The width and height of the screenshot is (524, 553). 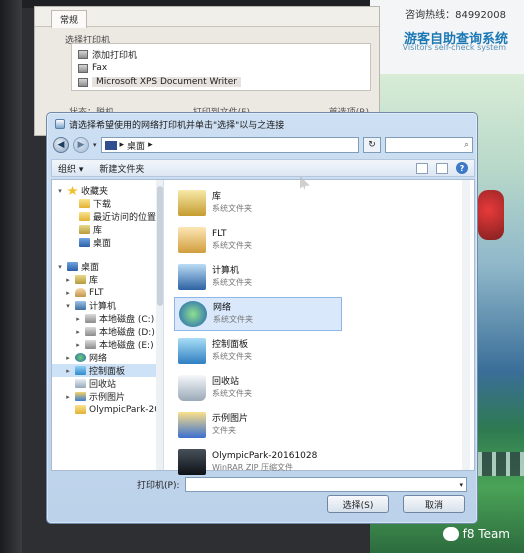 I want to click on new-folder-button: 新建文件夹, so click(x=121, y=168).